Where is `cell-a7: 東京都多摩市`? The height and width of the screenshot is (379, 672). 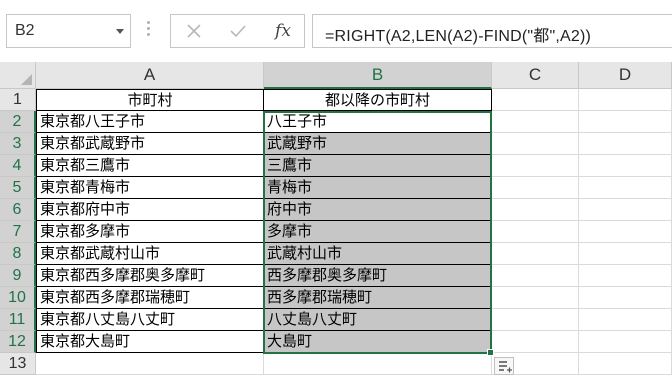 cell-a7: 東京都多摩市 is located at coordinates (150, 232).